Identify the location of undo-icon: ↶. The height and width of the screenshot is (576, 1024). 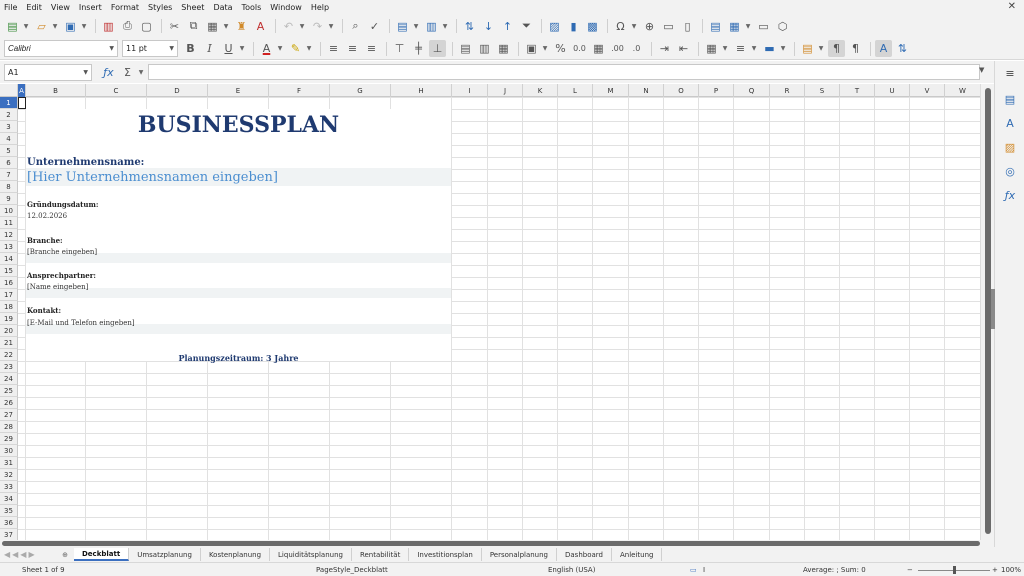
(288, 26).